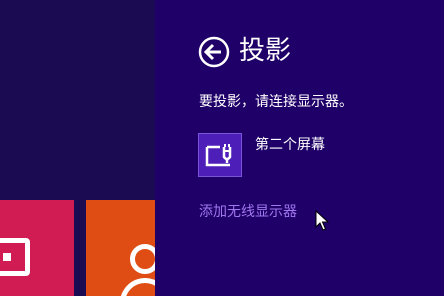  What do you see at coordinates (265, 51) in the screenshot?
I see `panel-title: 投影` at bounding box center [265, 51].